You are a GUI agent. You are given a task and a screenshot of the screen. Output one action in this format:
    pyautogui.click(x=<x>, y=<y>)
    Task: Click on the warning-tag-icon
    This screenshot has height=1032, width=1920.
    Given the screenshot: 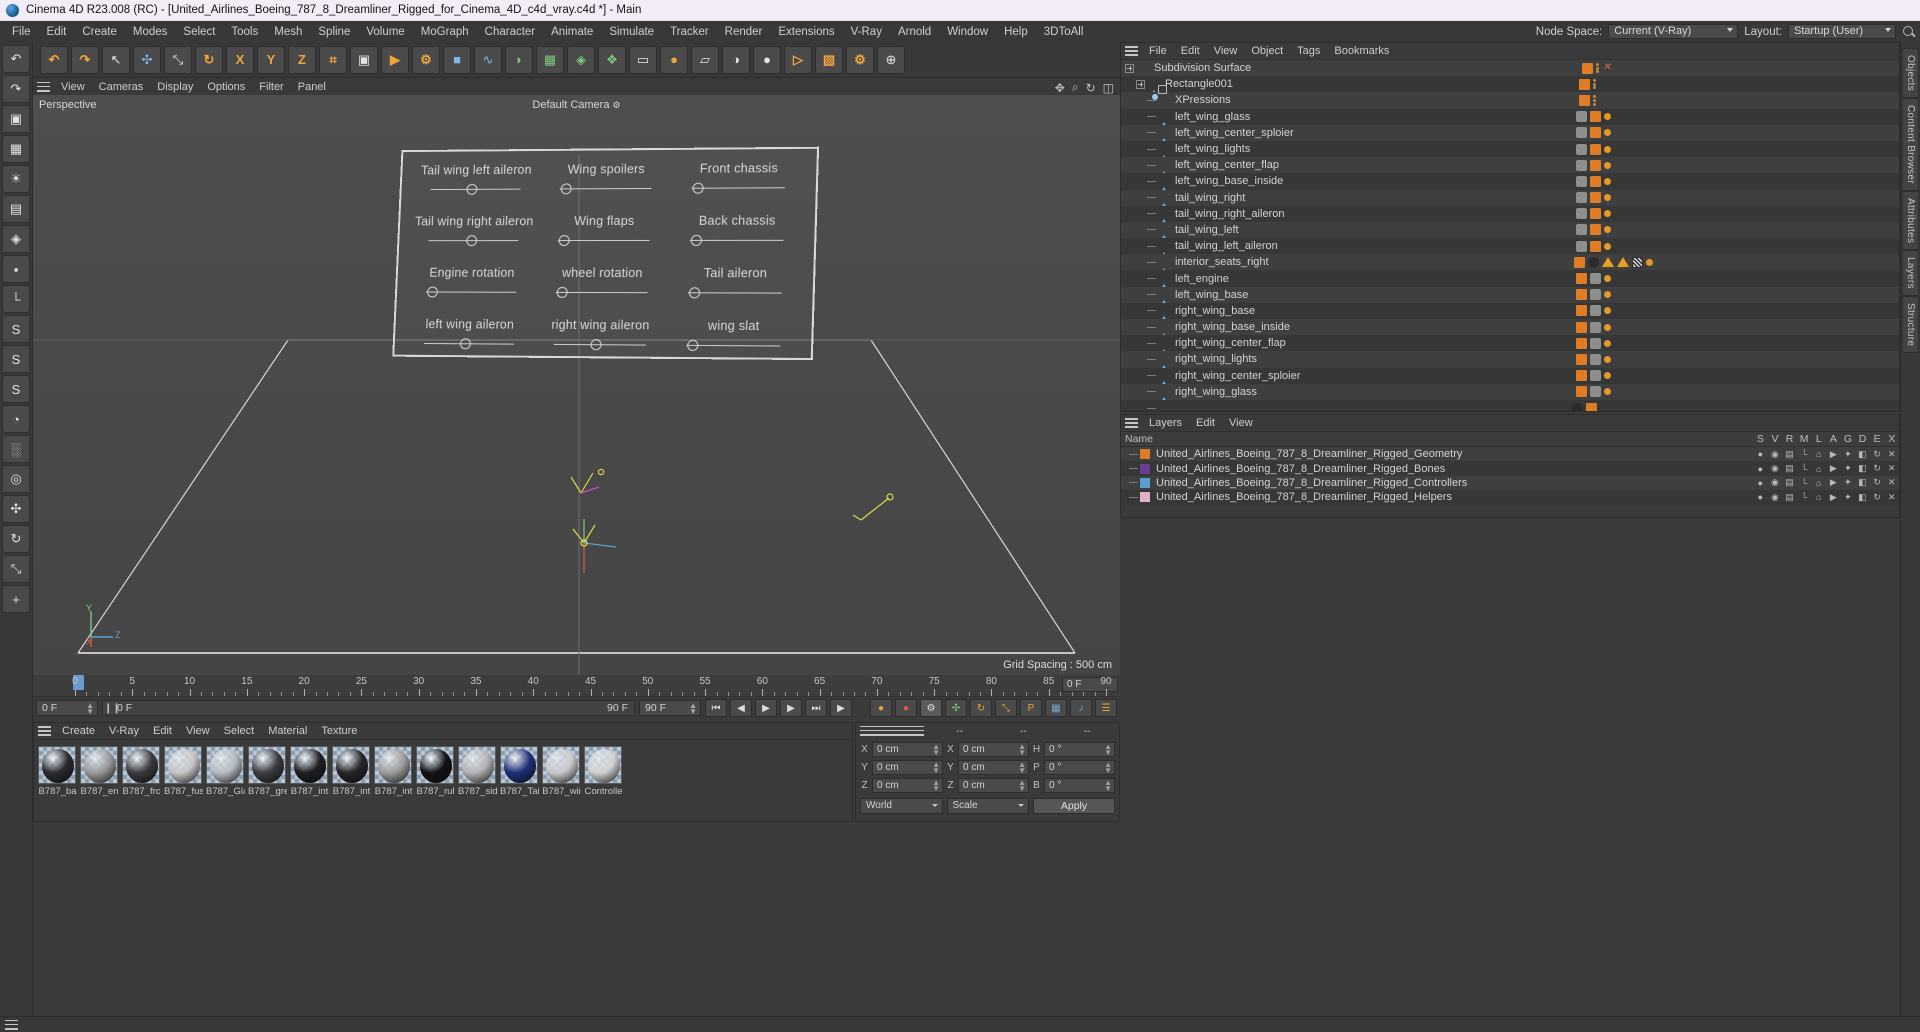 What is the action you would take?
    pyautogui.click(x=1608, y=262)
    